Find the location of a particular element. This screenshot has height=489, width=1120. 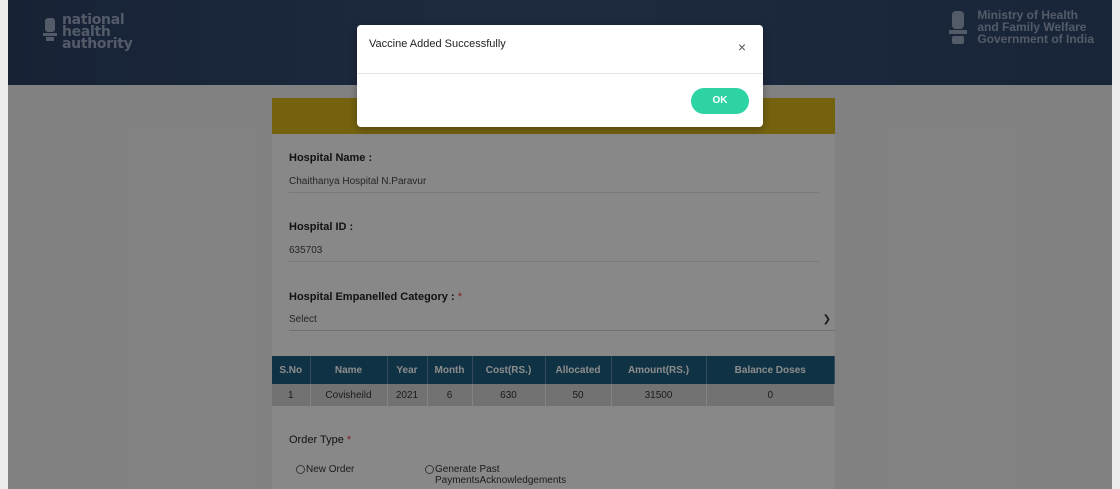

success-dialog: Vaccine Added Successfully × OK is located at coordinates (560, 76).